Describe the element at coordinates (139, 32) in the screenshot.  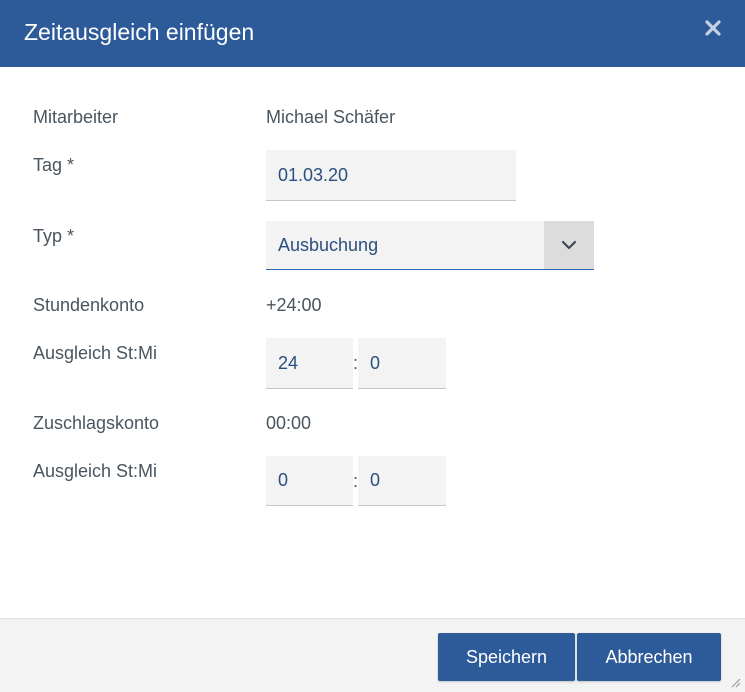
I see `dialog-title: Zeitausgleich einfügen` at that location.